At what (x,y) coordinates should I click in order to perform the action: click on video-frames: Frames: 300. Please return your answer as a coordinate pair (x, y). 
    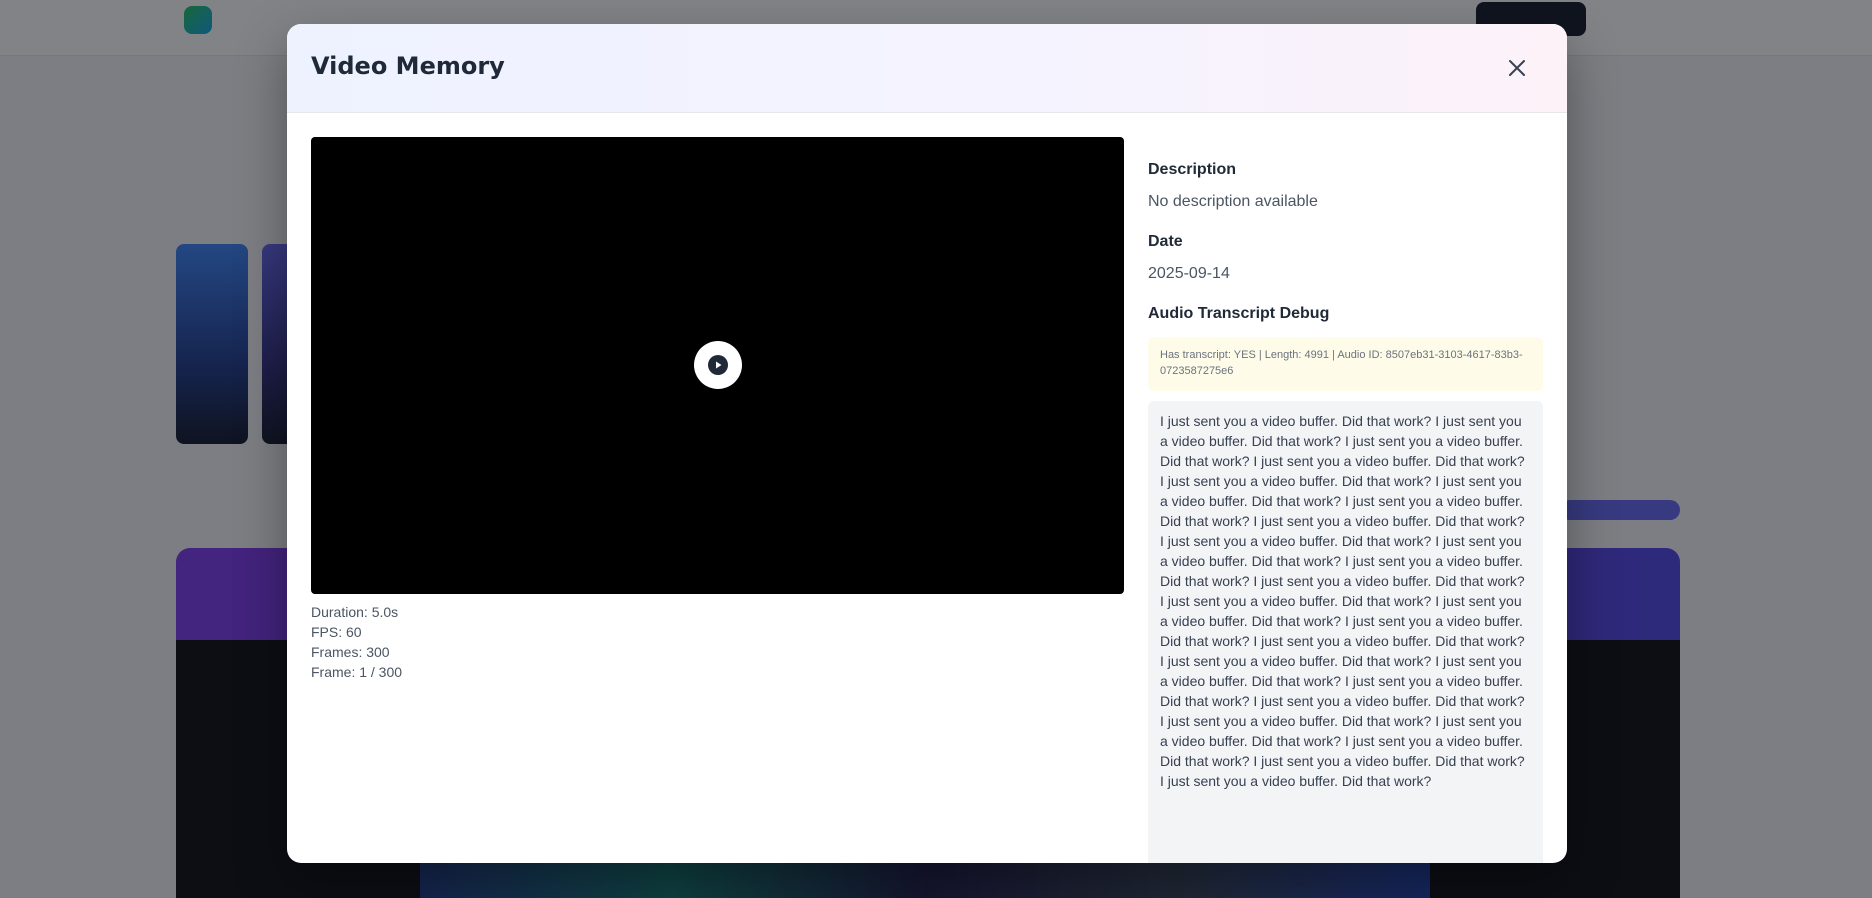
    Looking at the image, I should click on (350, 652).